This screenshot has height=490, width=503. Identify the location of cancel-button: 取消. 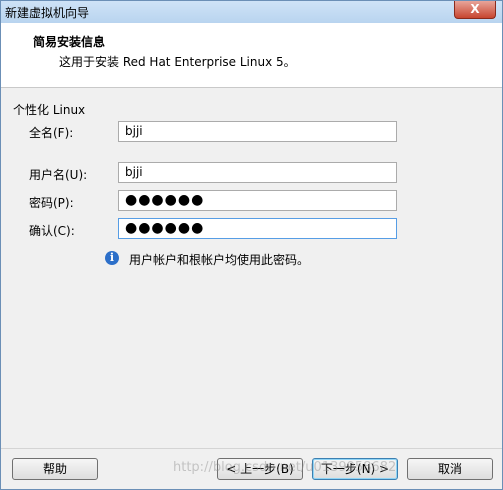
(450, 469).